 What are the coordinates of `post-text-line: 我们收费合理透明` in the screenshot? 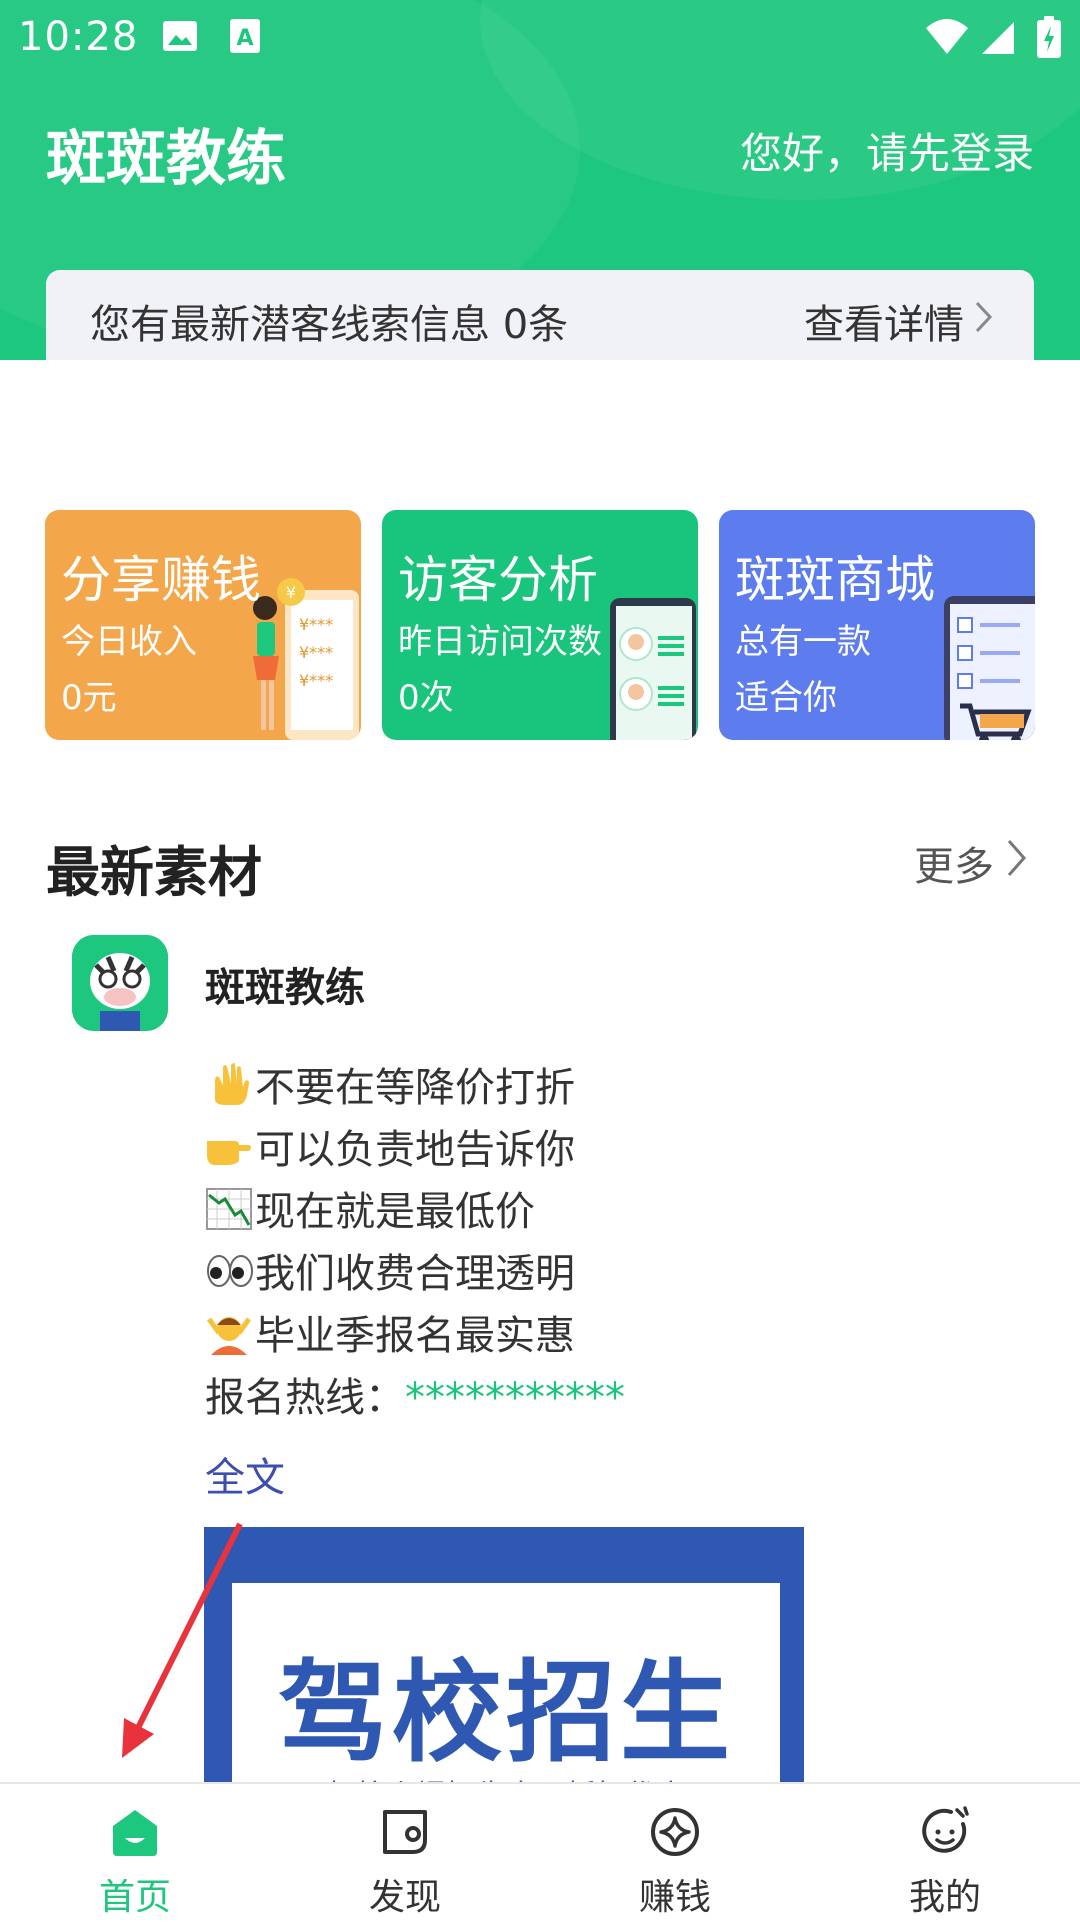 It's located at (390, 1270).